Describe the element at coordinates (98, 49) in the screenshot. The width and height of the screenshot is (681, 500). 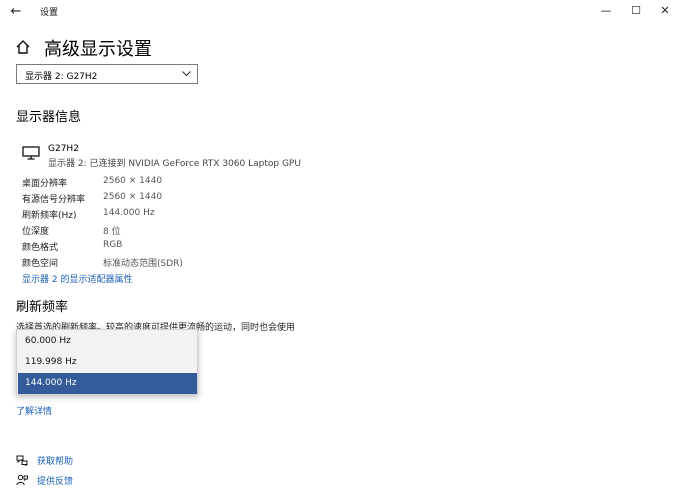
I see `page-title: 高级显示设置` at that location.